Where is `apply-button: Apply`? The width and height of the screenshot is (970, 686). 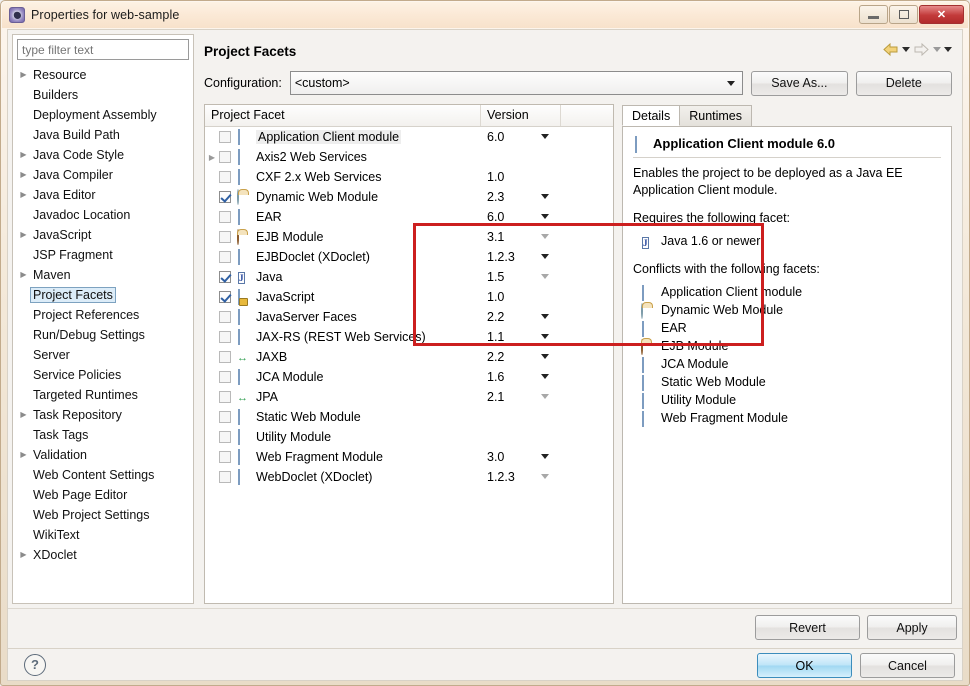
apply-button: Apply is located at coordinates (912, 627).